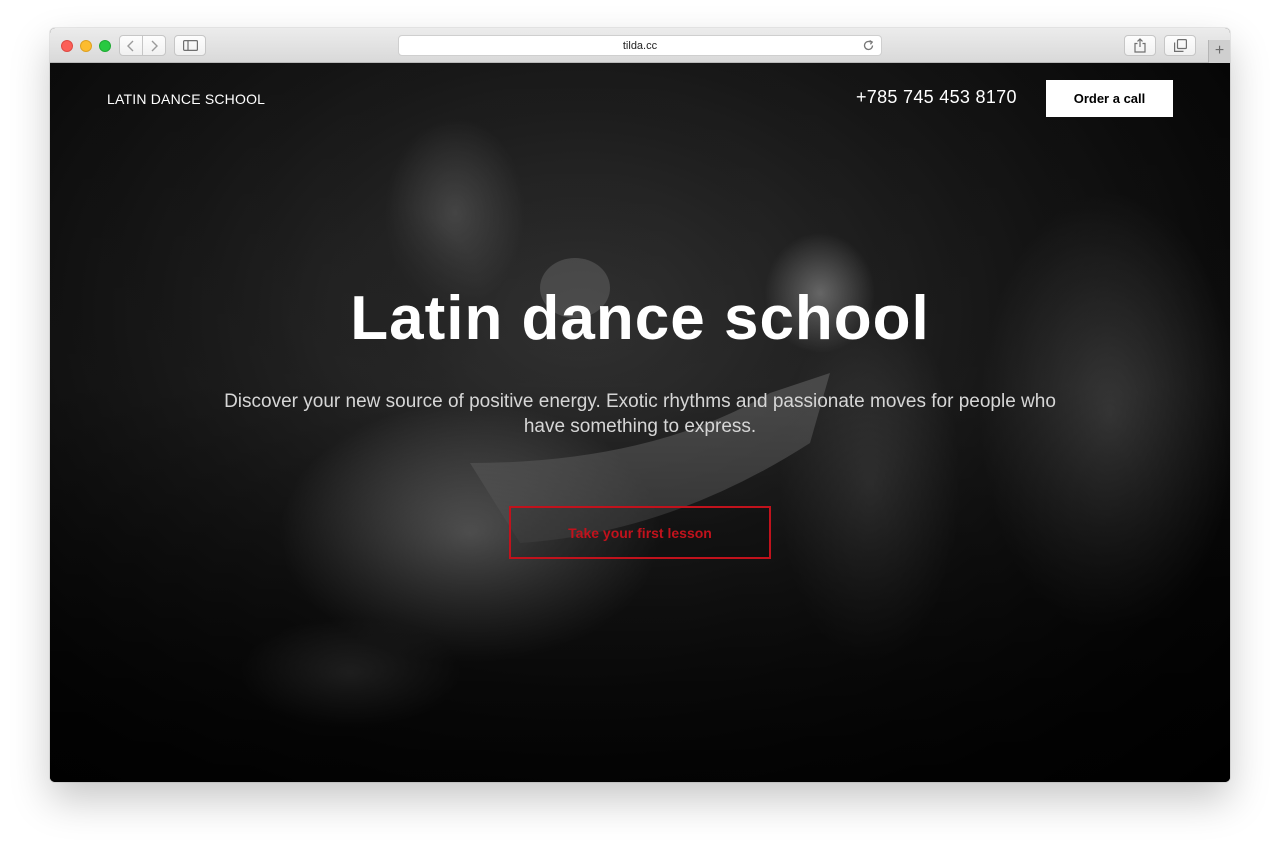 Image resolution: width=1280 pixels, height=853 pixels. I want to click on new-tab-icon: +, so click(1219, 50).